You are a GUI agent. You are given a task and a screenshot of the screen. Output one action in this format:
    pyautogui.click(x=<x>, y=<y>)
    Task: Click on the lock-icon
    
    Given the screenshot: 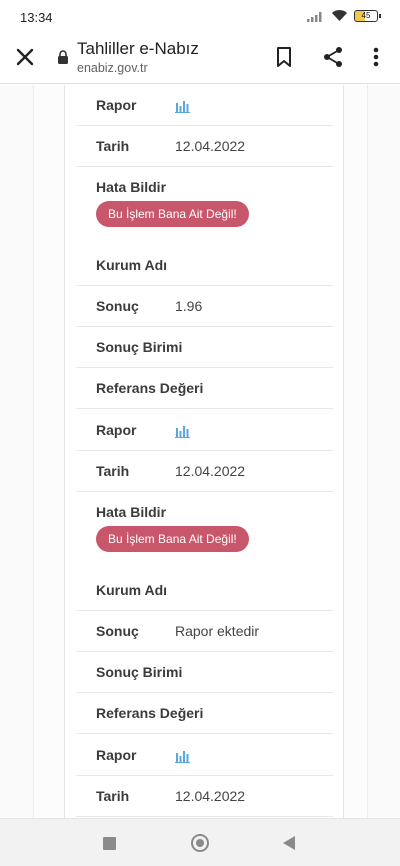 What is the action you would take?
    pyautogui.click(x=63, y=57)
    